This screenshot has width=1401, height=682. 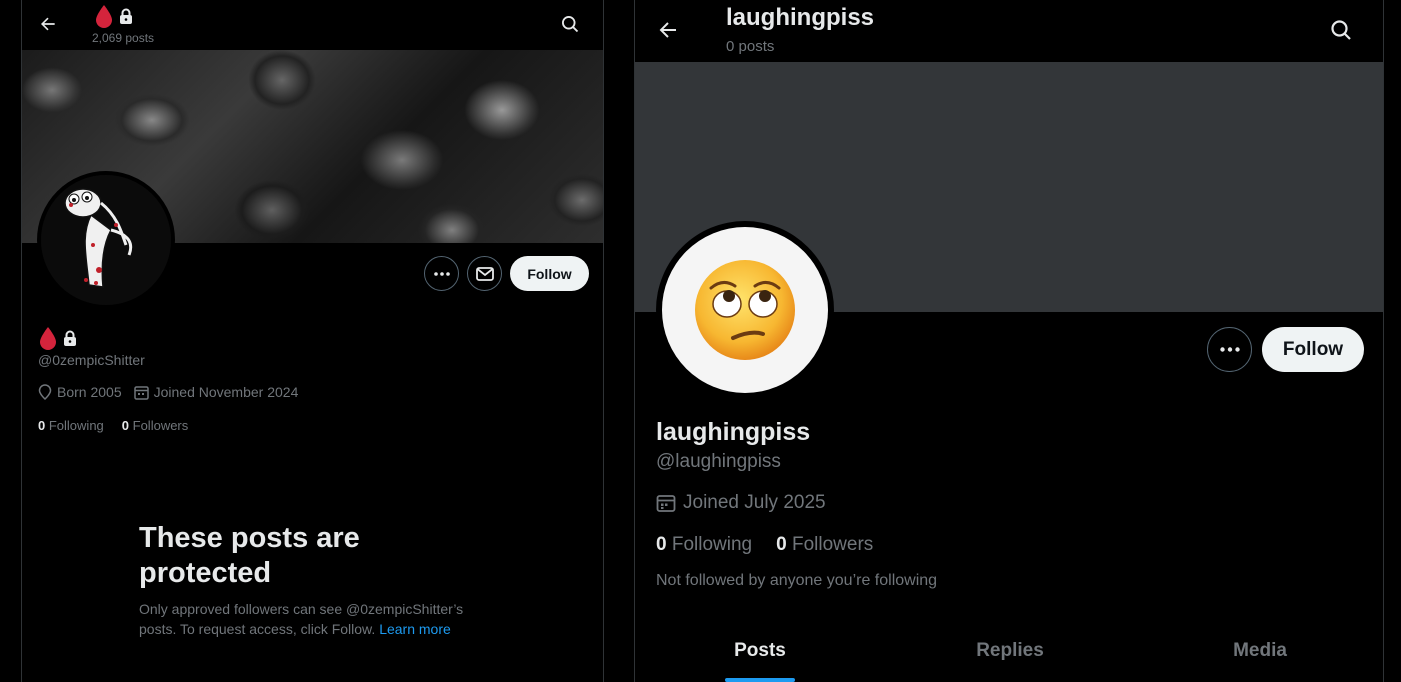 What do you see at coordinates (754, 502) in the screenshot?
I see `joined-text: Joined July 2025` at bounding box center [754, 502].